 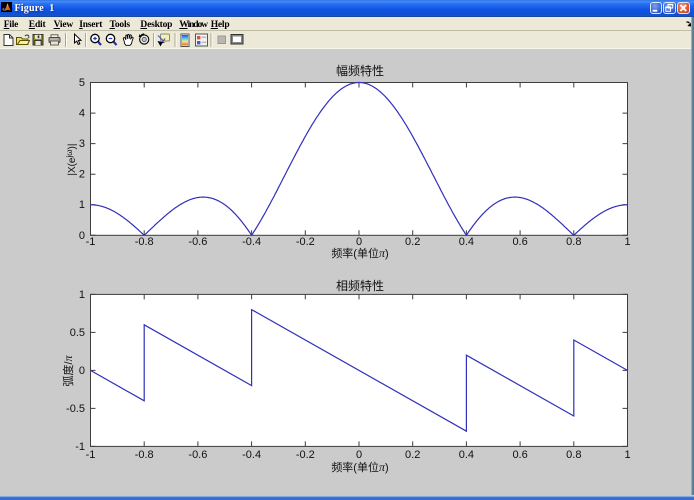 I want to click on svg-text: 4, so click(x=82, y=114).